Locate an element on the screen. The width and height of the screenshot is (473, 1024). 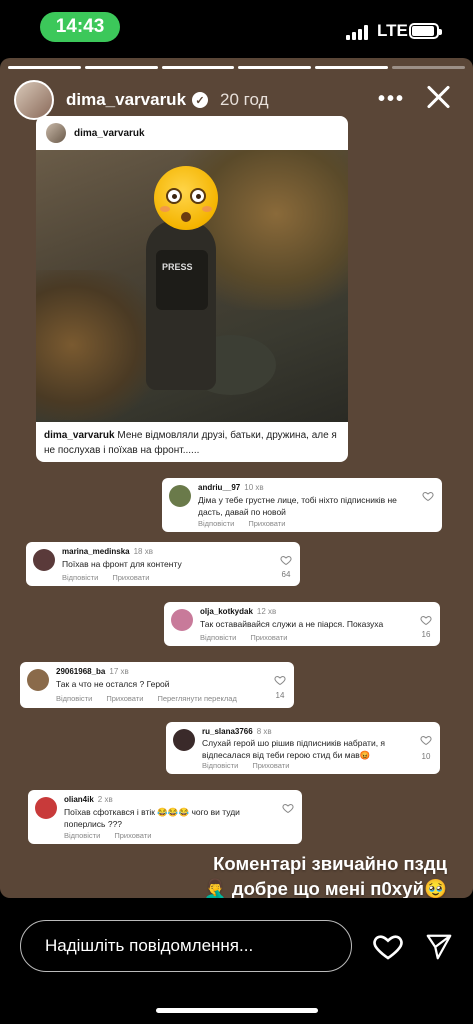
signal-icon is located at coordinates (359, 32).